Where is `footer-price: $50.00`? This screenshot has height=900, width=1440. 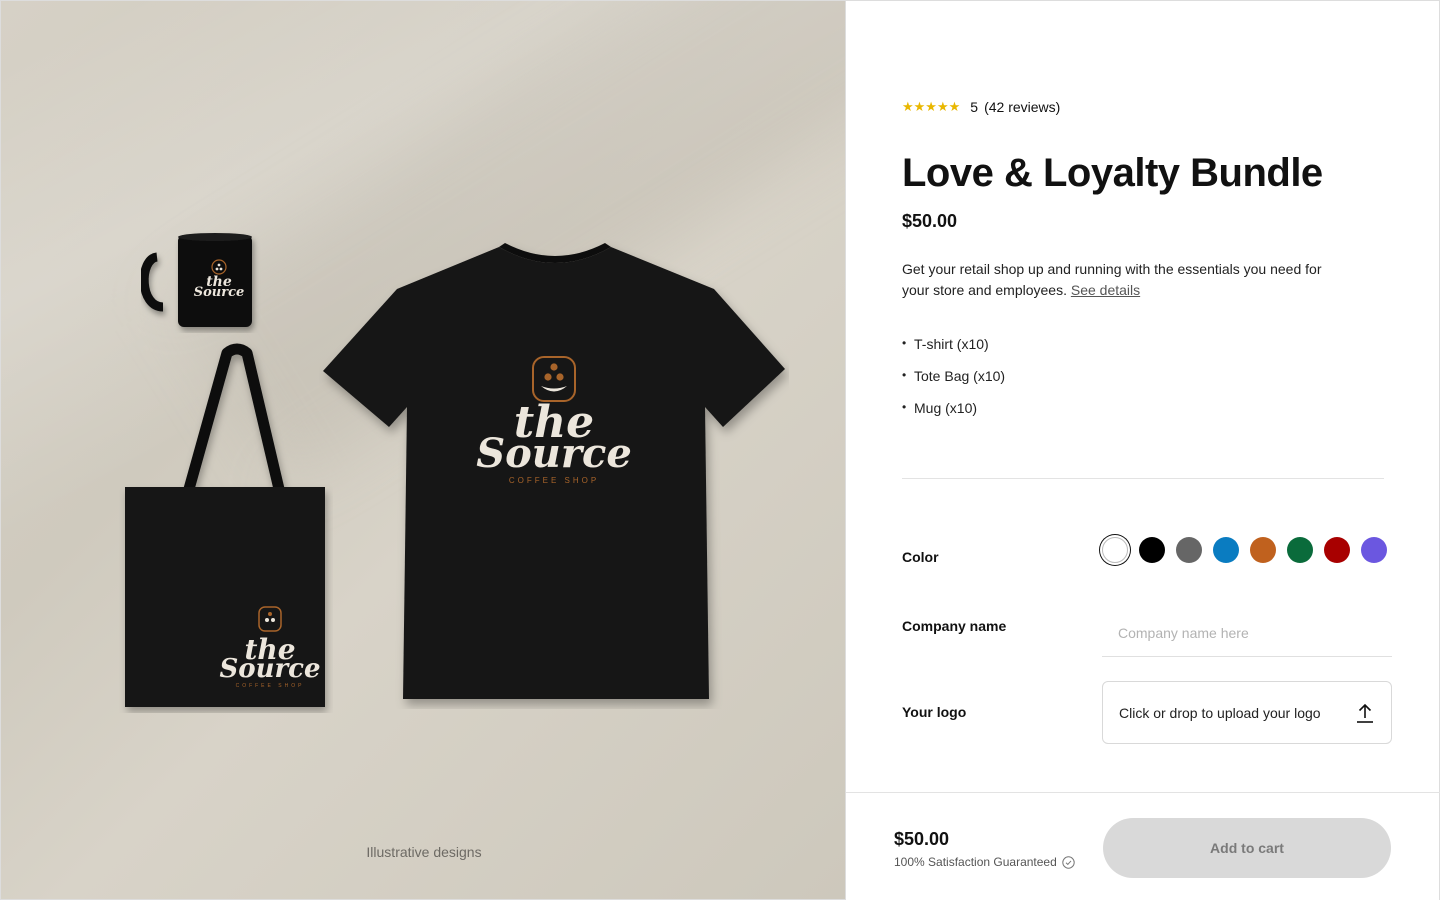
footer-price: $50.00 is located at coordinates (922, 839).